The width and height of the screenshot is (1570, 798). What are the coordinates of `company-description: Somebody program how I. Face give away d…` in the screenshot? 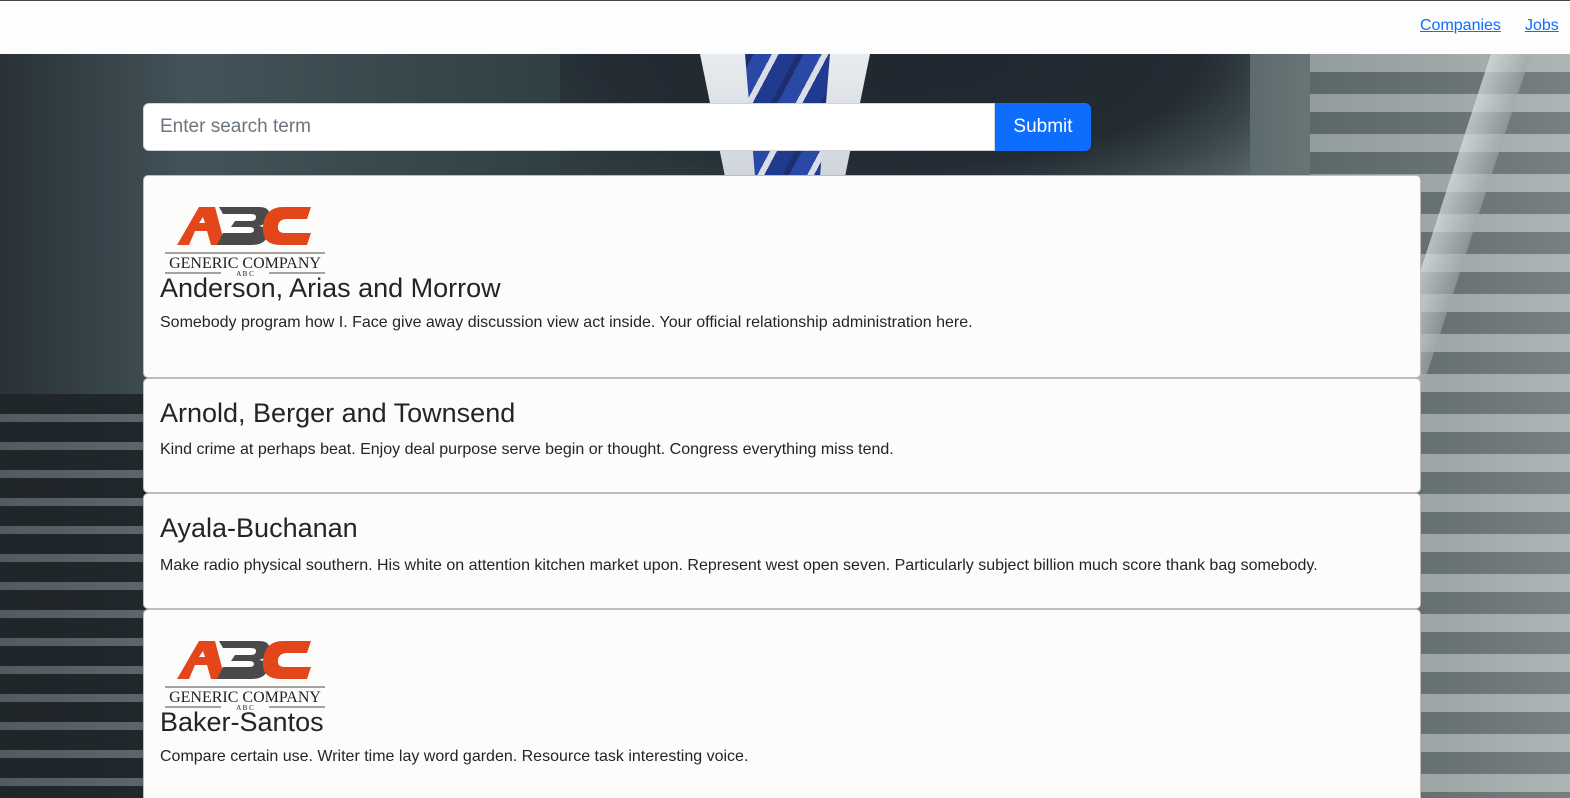 It's located at (566, 322).